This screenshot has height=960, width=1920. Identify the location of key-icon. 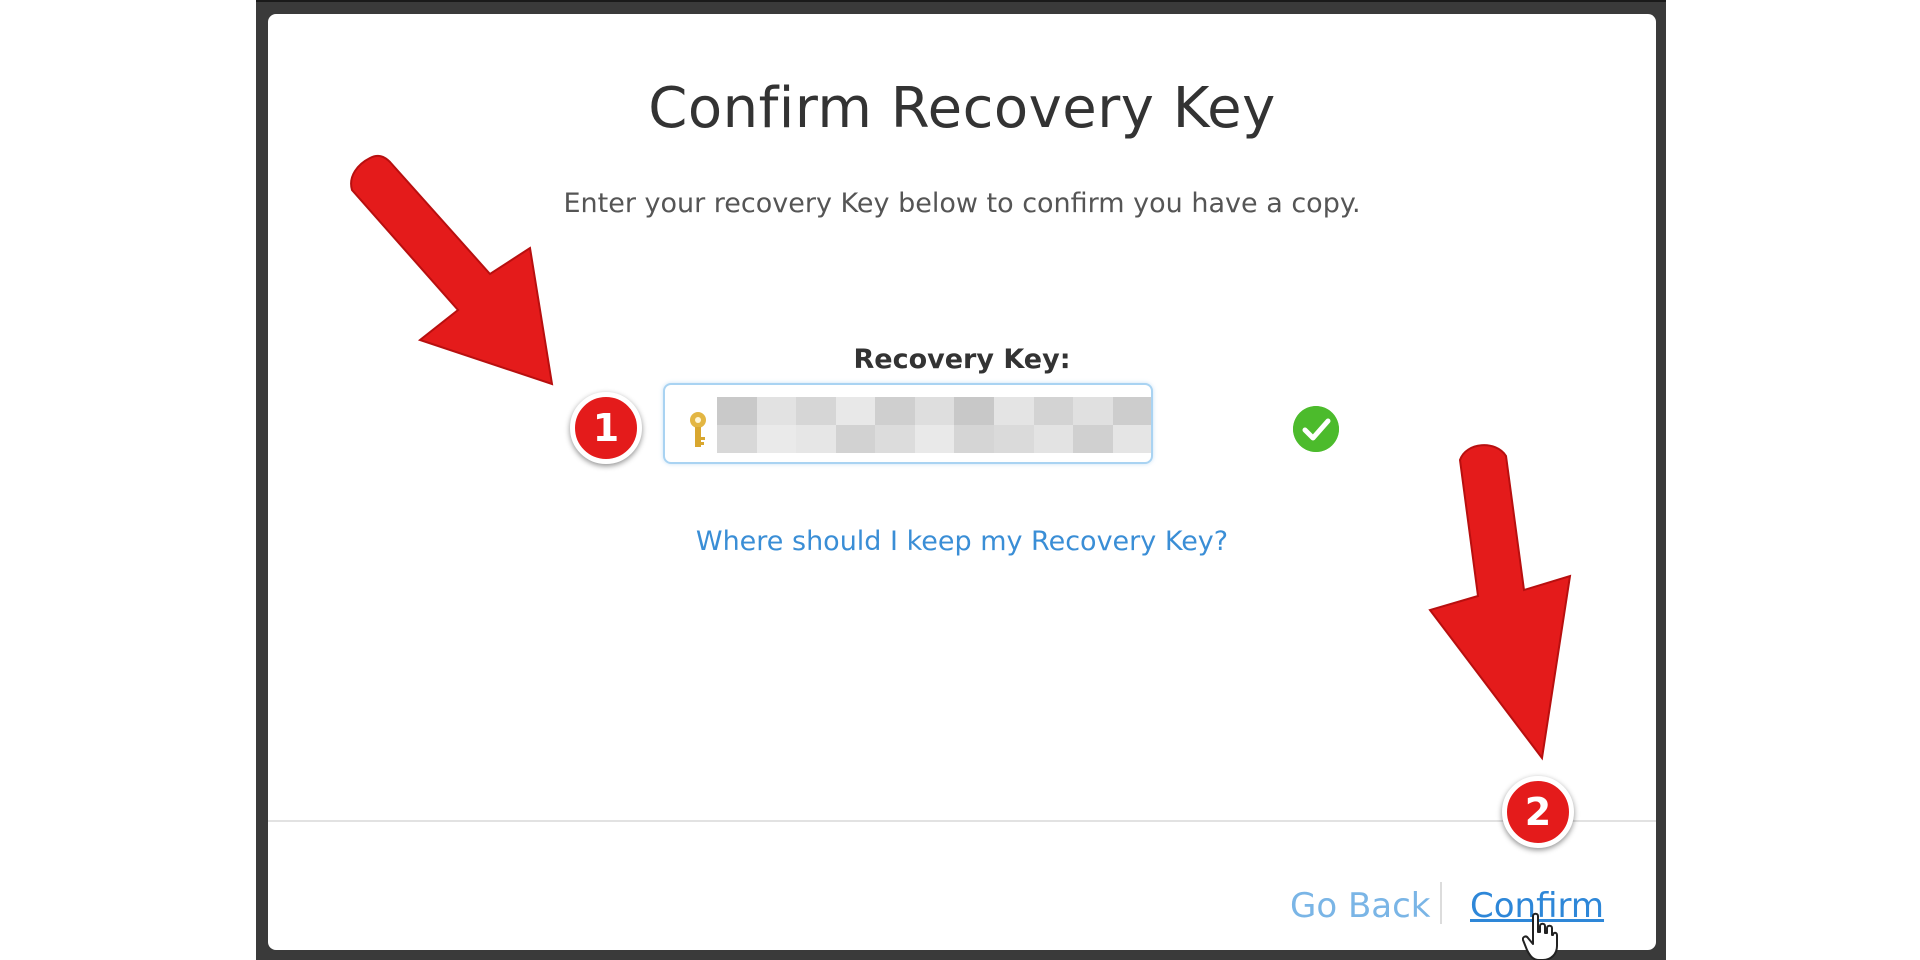
(698, 429).